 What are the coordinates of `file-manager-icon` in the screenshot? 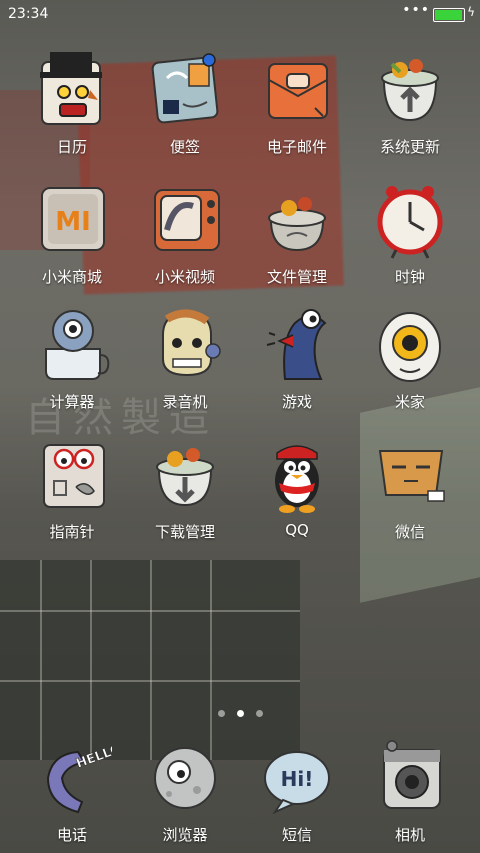 It's located at (297, 220).